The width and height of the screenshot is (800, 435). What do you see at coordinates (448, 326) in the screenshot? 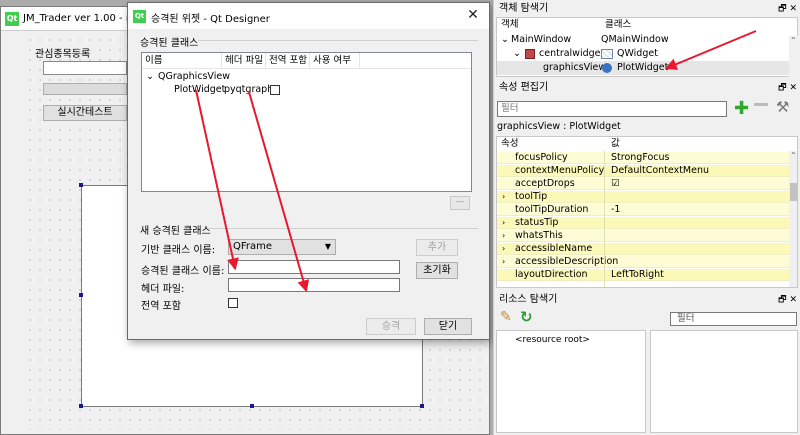
I see `close-button: 닫기` at bounding box center [448, 326].